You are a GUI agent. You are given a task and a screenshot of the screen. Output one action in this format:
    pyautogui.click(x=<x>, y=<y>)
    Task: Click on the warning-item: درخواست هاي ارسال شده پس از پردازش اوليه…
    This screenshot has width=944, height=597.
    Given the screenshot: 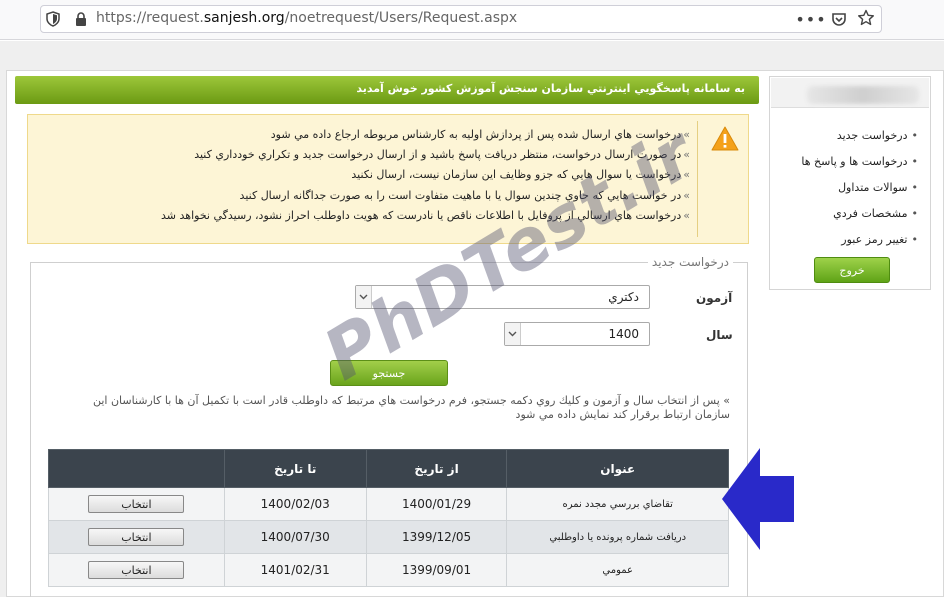 What is the action you would take?
    pyautogui.click(x=425, y=135)
    